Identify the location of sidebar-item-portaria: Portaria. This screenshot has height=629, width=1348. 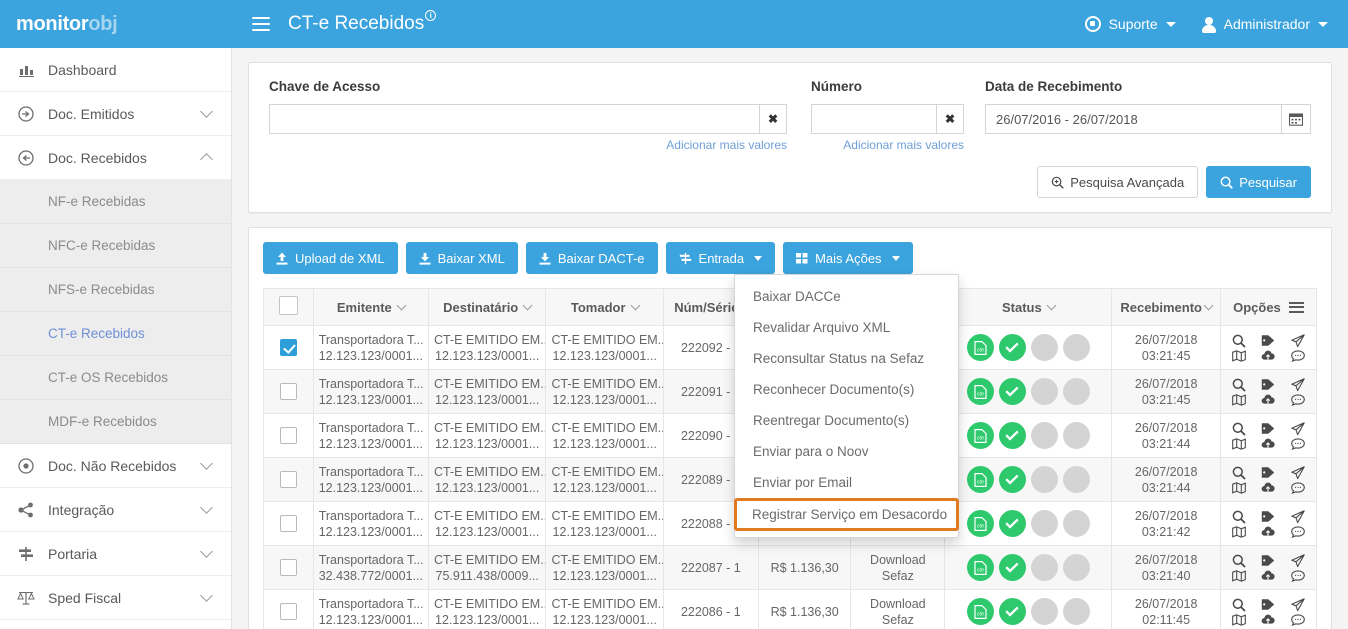
(115, 554).